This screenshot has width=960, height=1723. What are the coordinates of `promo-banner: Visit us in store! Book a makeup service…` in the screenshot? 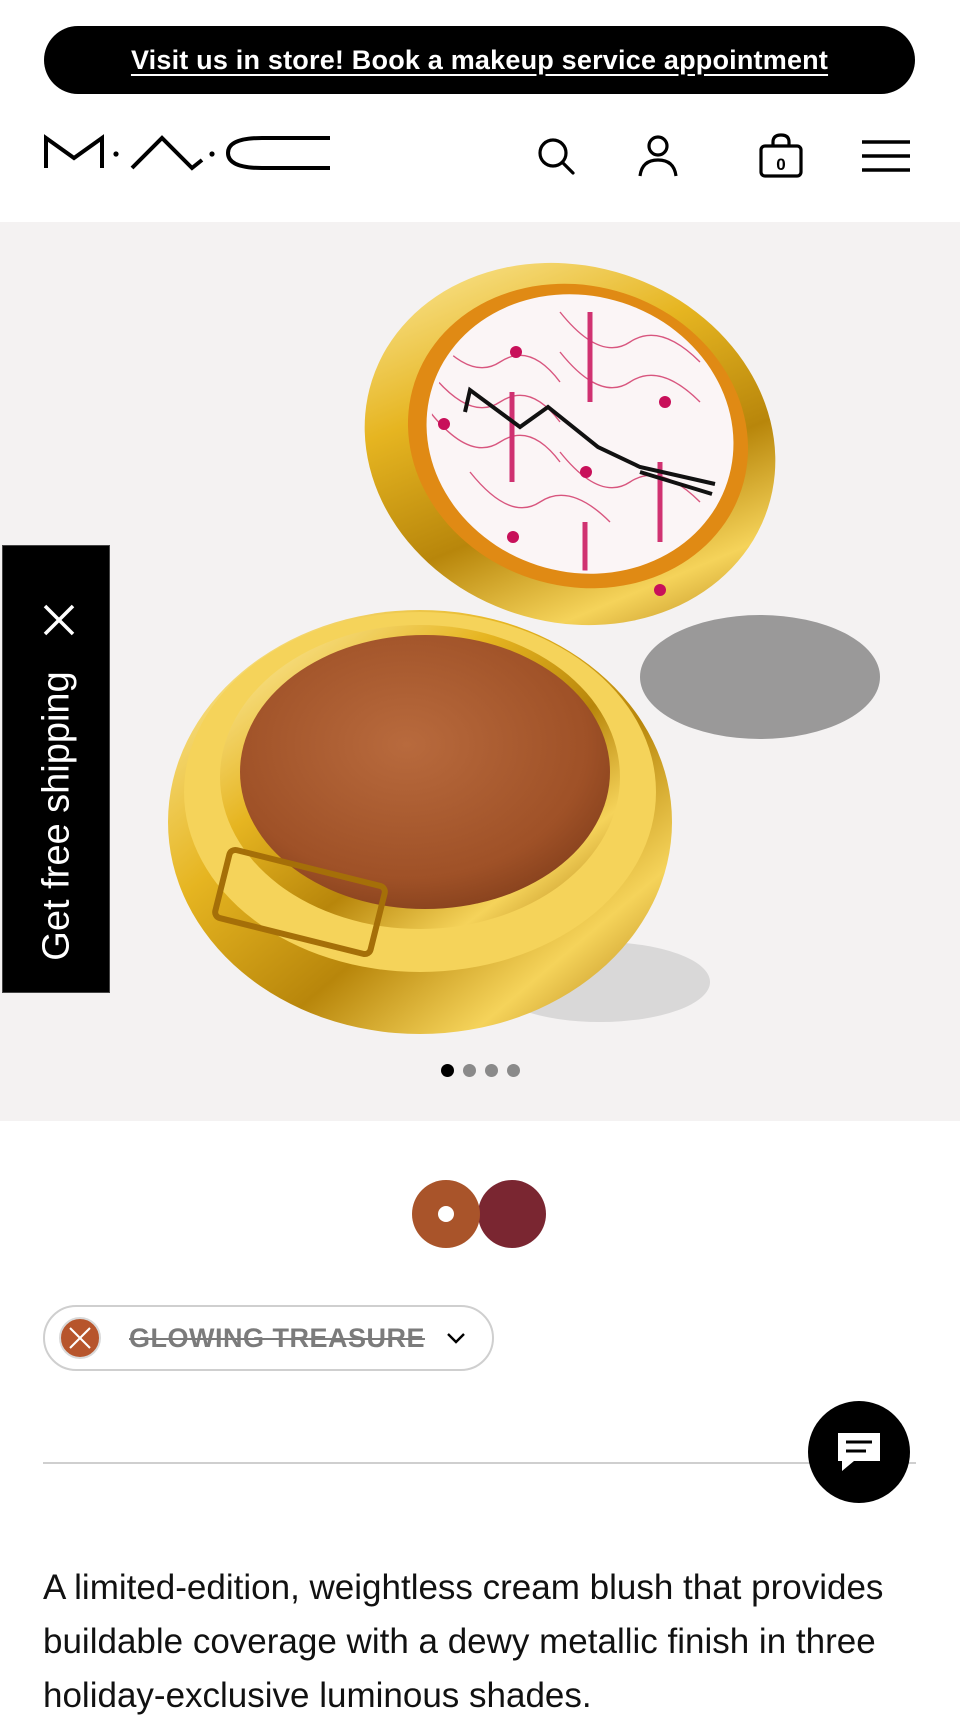 It's located at (479, 60).